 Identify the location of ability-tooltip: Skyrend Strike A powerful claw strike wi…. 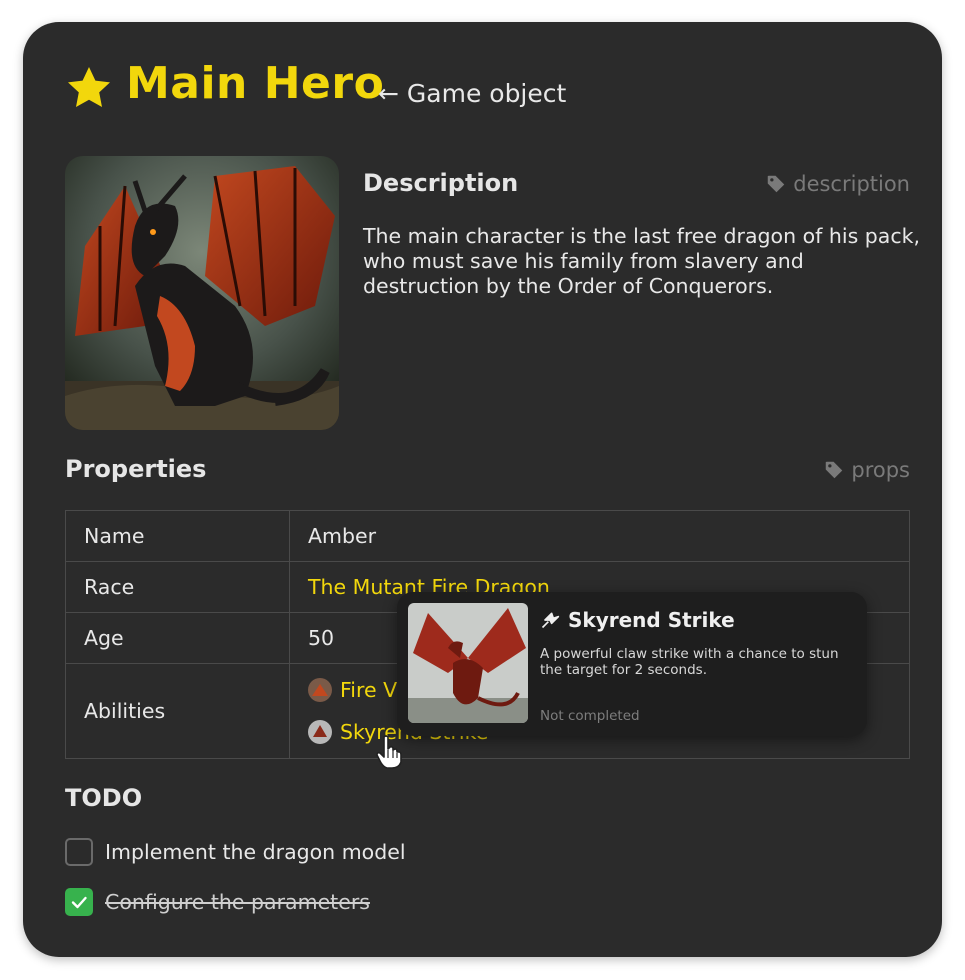
(632, 664).